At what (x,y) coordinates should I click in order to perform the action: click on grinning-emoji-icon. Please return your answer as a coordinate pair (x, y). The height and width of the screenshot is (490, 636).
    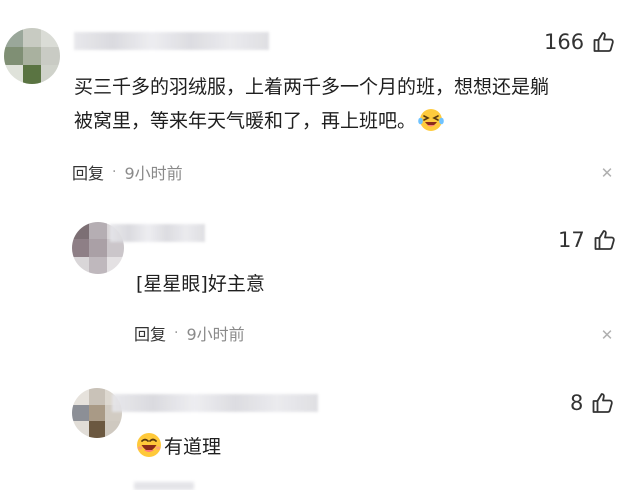
    Looking at the image, I should click on (149, 445).